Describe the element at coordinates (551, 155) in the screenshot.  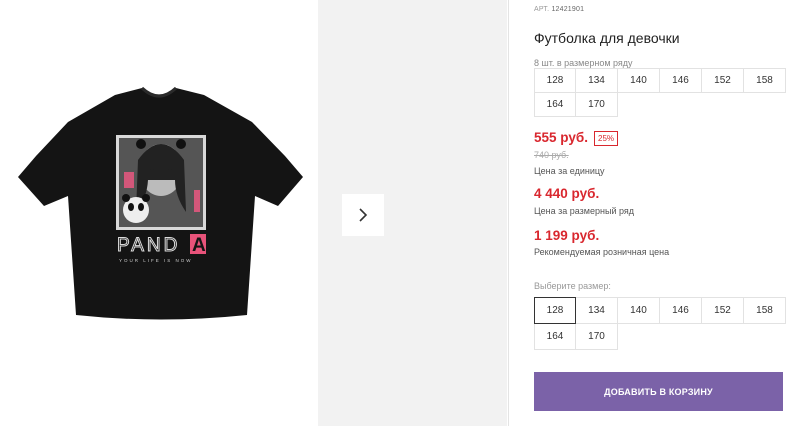
I see `old-price: 740 руб.` at that location.